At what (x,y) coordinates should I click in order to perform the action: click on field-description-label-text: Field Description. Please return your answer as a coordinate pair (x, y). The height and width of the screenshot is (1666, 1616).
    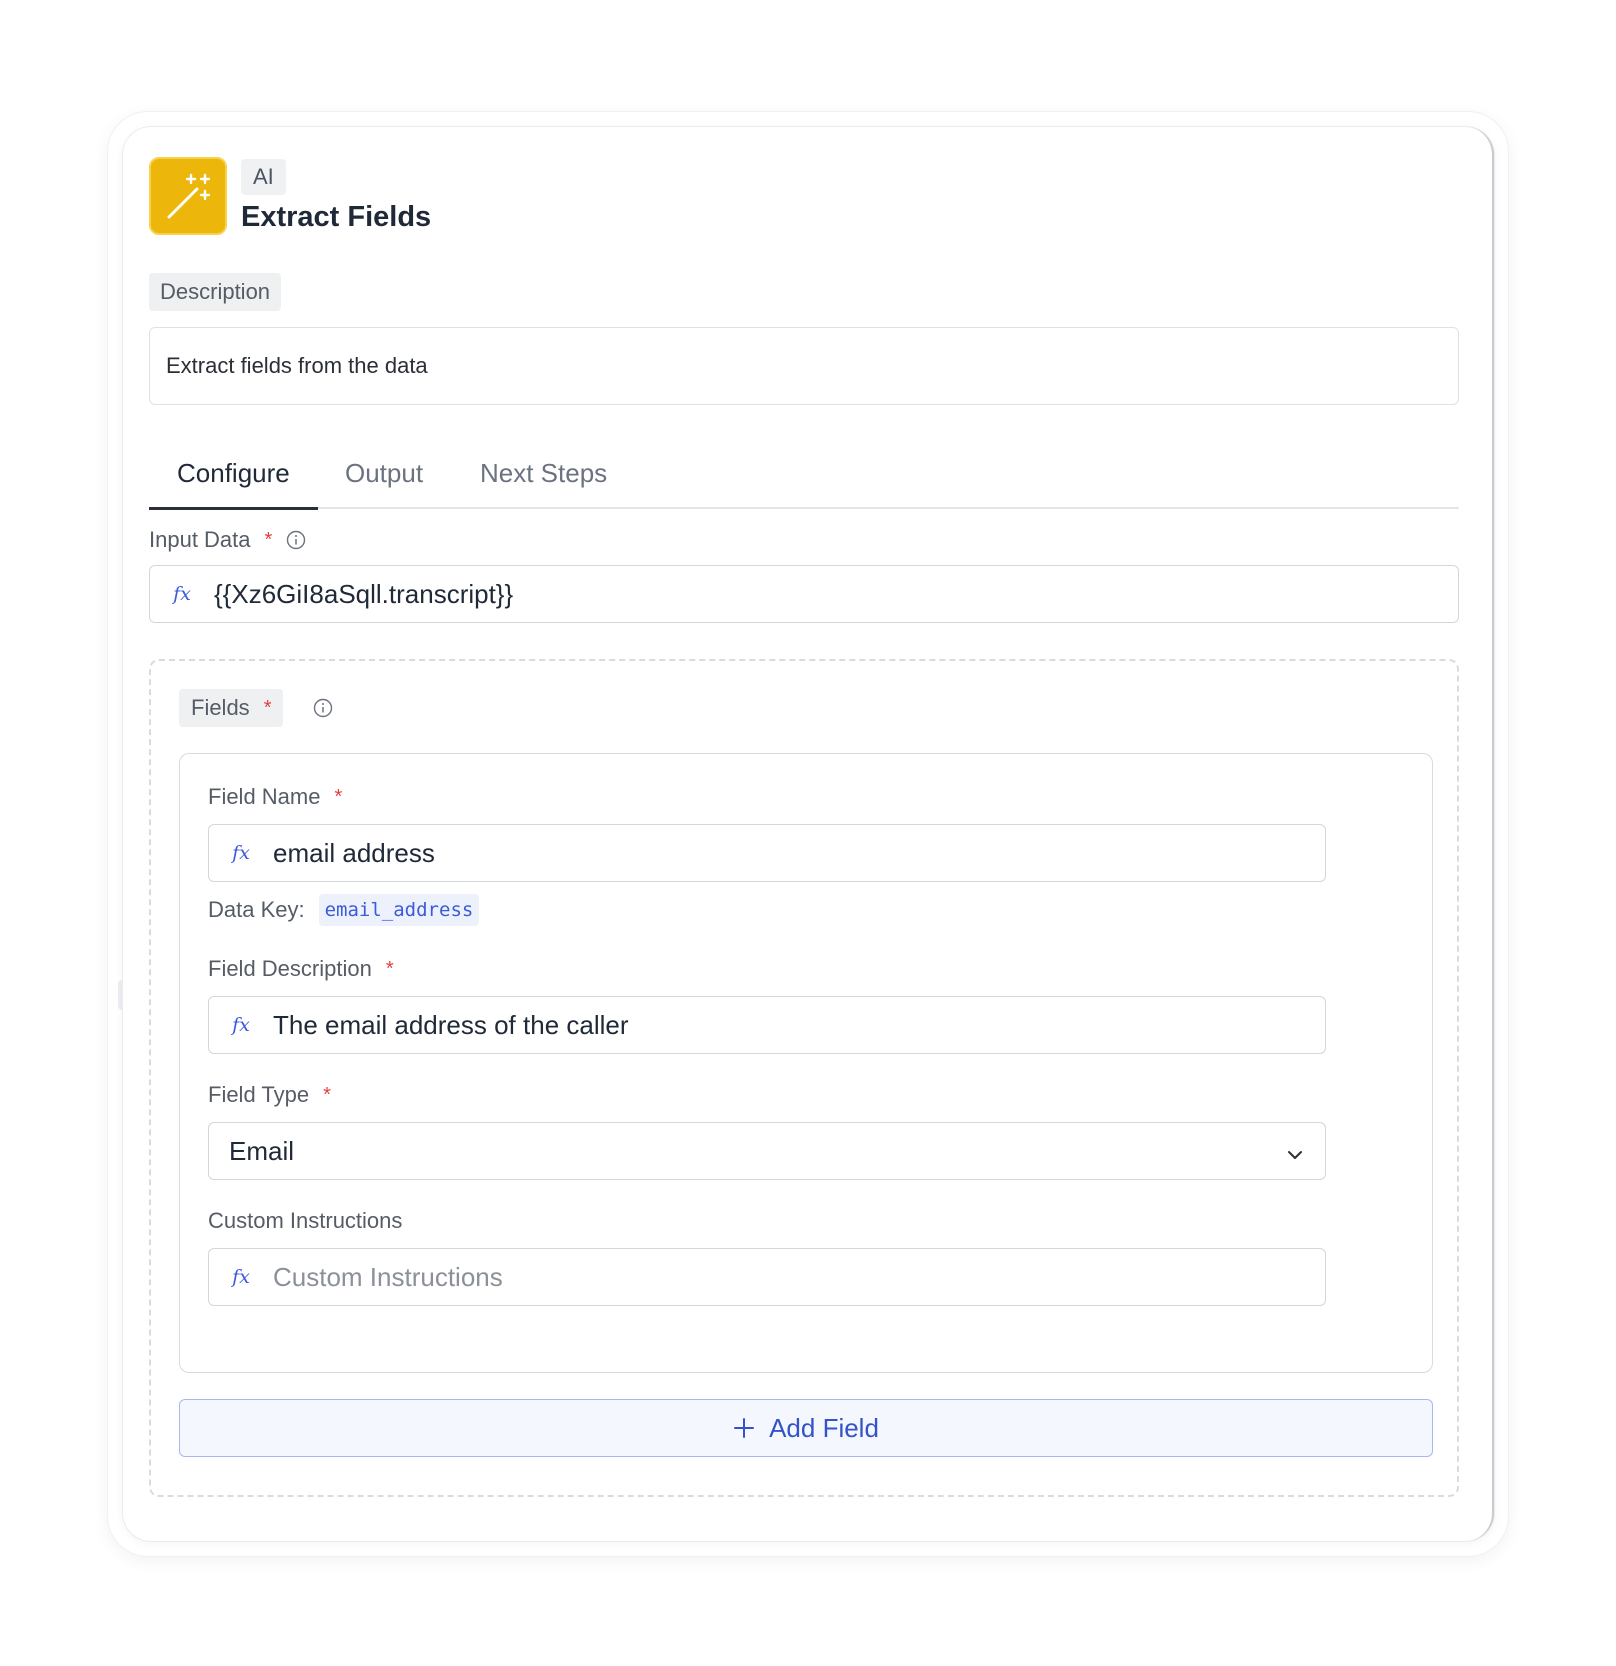
    Looking at the image, I should click on (290, 968).